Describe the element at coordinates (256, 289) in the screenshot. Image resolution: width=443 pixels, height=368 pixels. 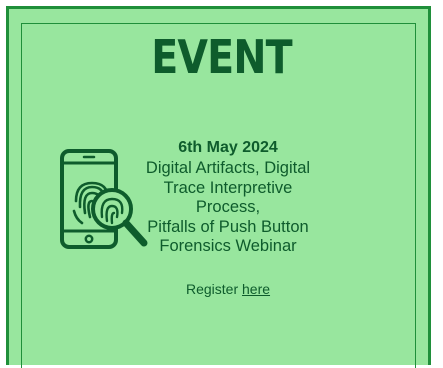
I see `register-here-link: here` at that location.